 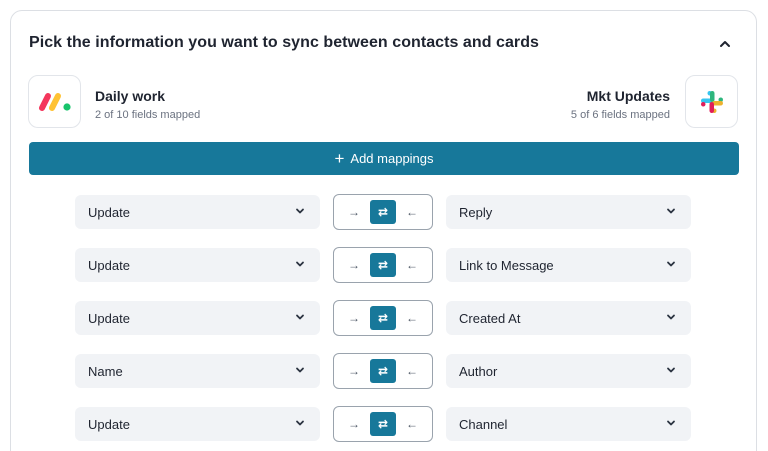 What do you see at coordinates (478, 371) in the screenshot?
I see `right-field-value: Author` at bounding box center [478, 371].